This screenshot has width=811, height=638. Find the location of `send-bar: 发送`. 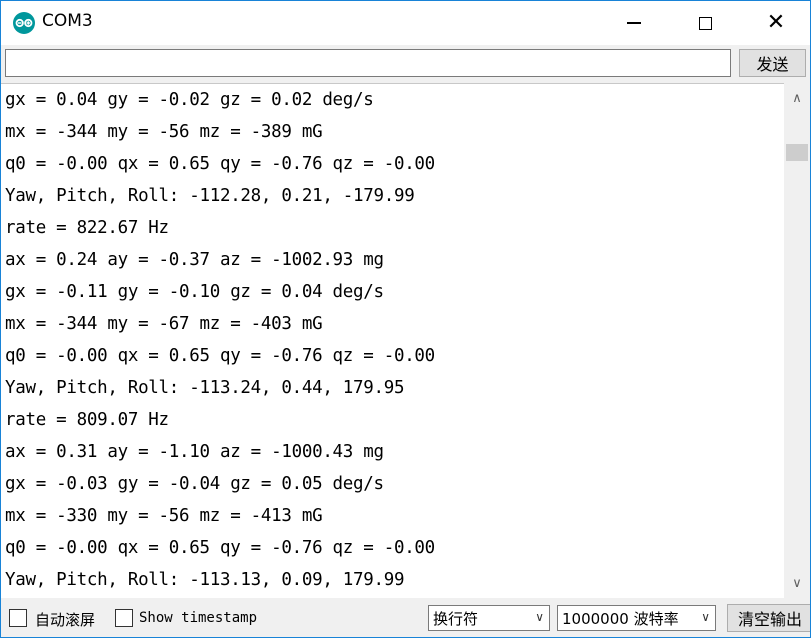

send-bar: 发送 is located at coordinates (405, 64).